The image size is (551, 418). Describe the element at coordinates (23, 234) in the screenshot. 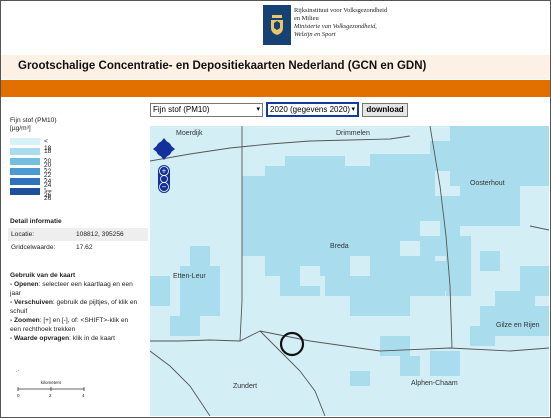

I see `location-label: Locatie:` at that location.